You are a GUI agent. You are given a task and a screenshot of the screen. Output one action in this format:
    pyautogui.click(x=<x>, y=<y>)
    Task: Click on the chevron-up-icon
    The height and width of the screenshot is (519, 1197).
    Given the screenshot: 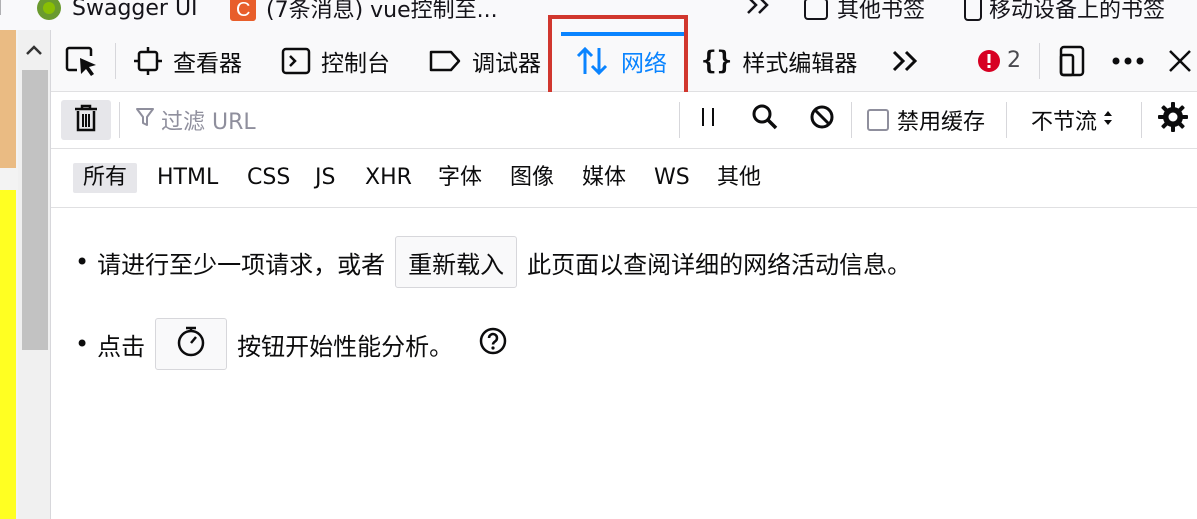 What is the action you would take?
    pyautogui.click(x=34, y=50)
    